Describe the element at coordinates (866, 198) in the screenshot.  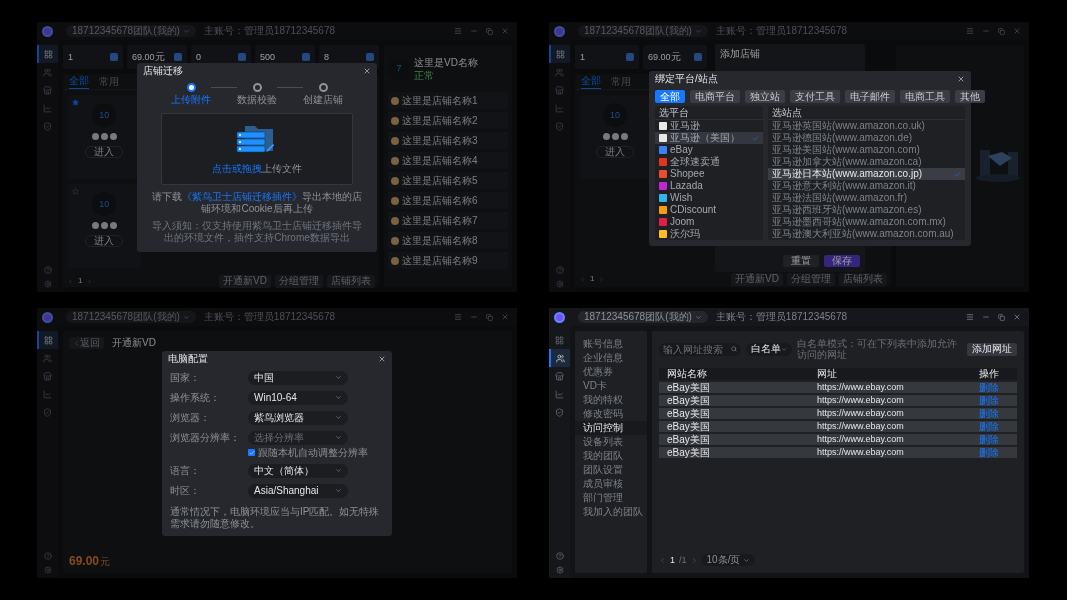
I see `site-item: 亚马逊法国站(www.amazon.fr)` at that location.